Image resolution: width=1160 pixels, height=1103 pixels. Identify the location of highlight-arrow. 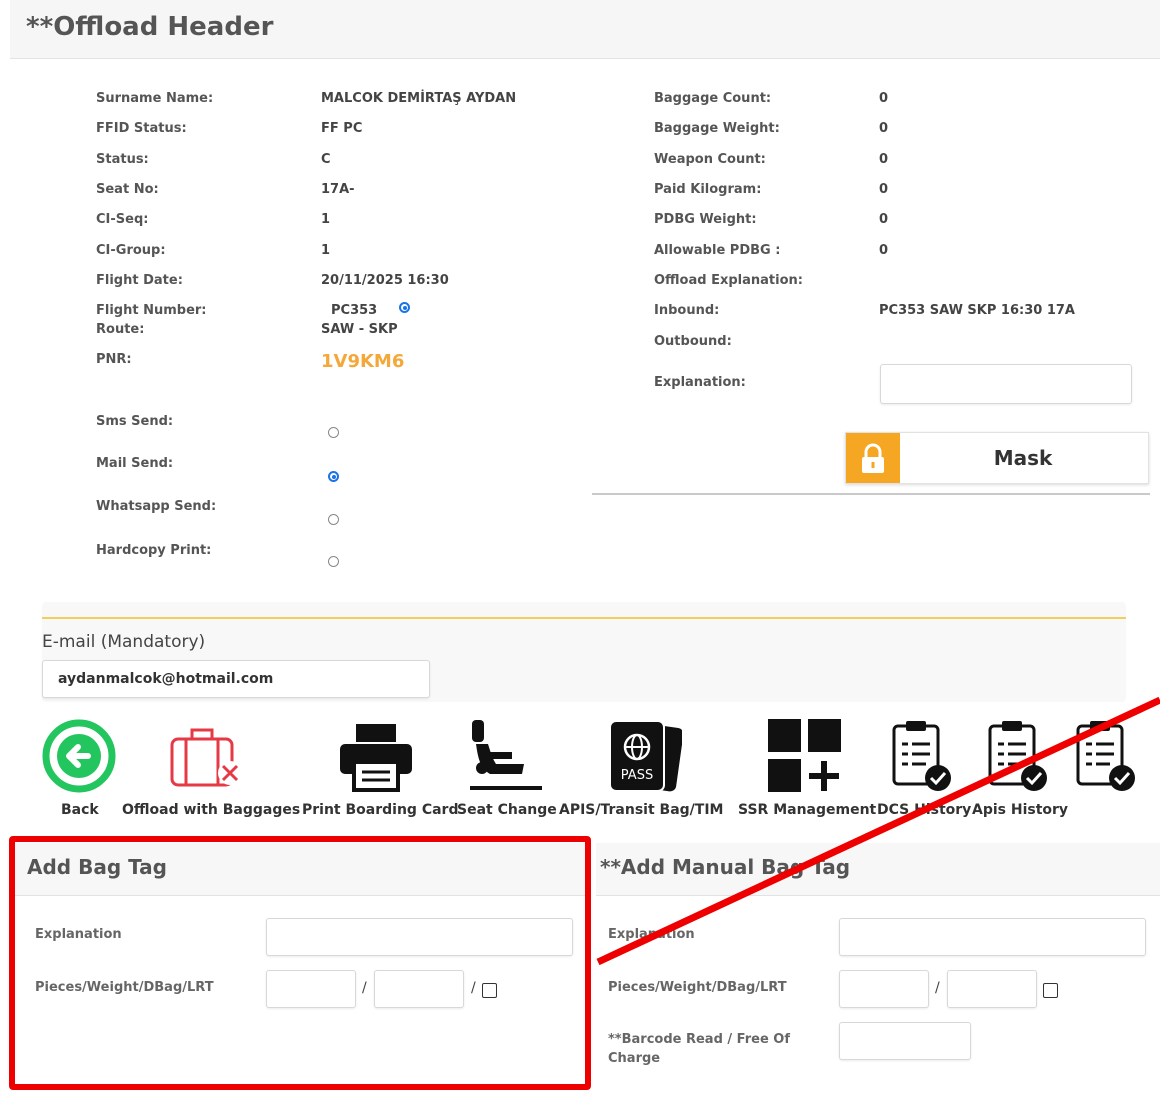
(878, 831).